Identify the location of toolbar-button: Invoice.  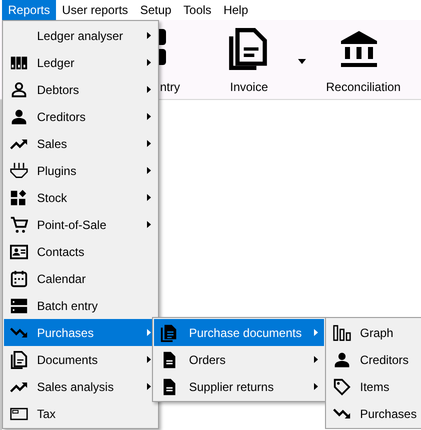
(249, 87).